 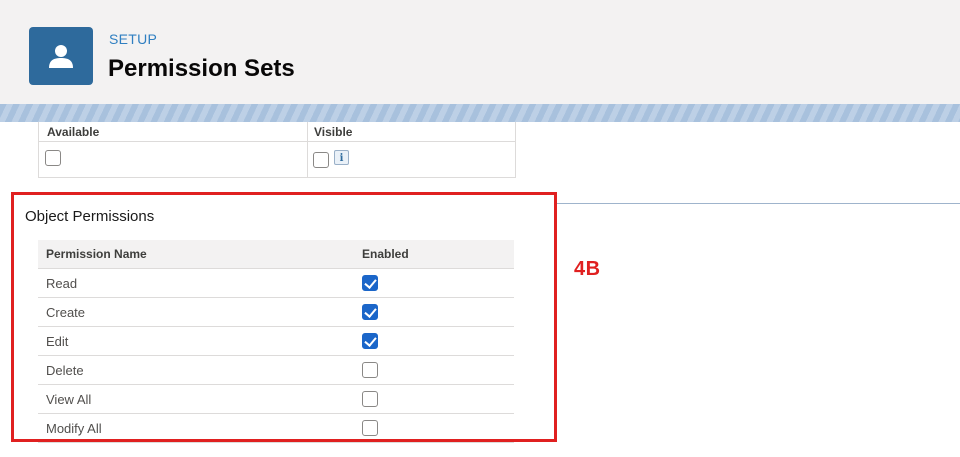 What do you see at coordinates (341, 157) in the screenshot?
I see `info-icon: i` at bounding box center [341, 157].